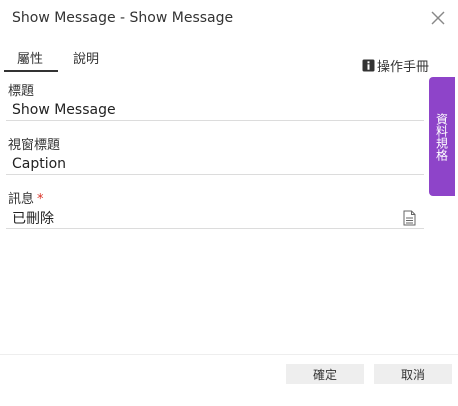  I want to click on message-field-label: 訊息 *, so click(26, 197).